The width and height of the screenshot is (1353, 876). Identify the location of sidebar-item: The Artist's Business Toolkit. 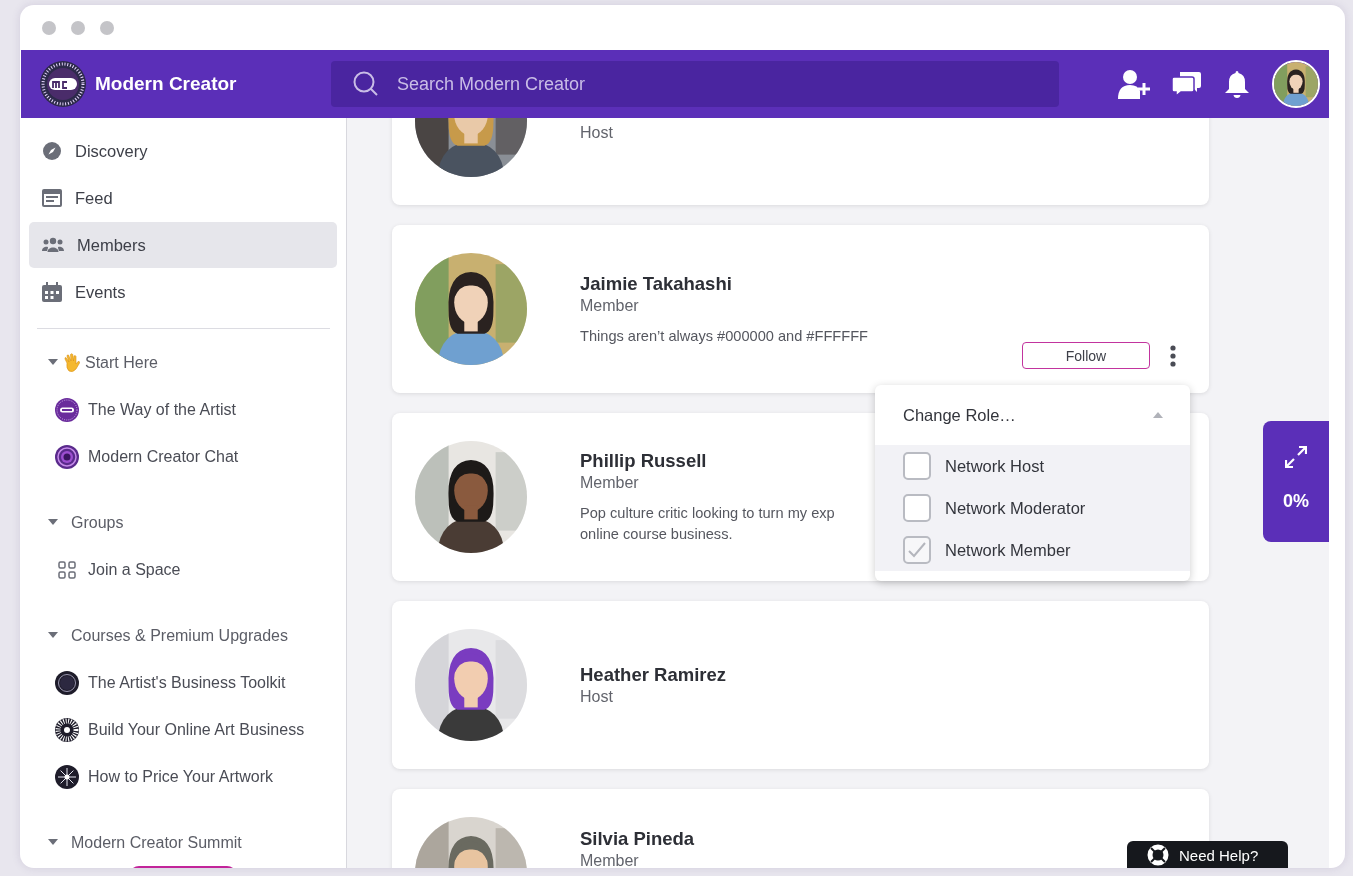
(183, 682).